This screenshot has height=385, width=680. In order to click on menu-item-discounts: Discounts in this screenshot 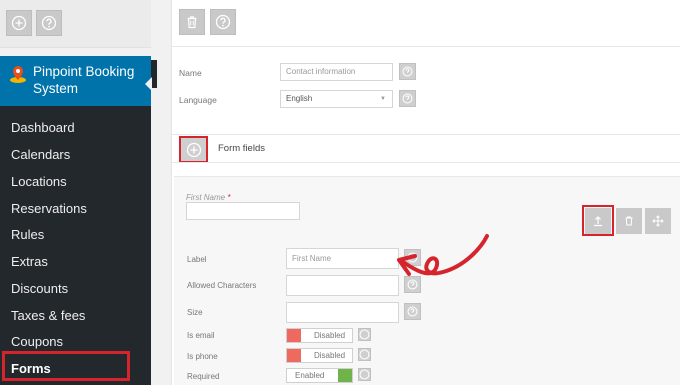, I will do `click(75, 288)`.